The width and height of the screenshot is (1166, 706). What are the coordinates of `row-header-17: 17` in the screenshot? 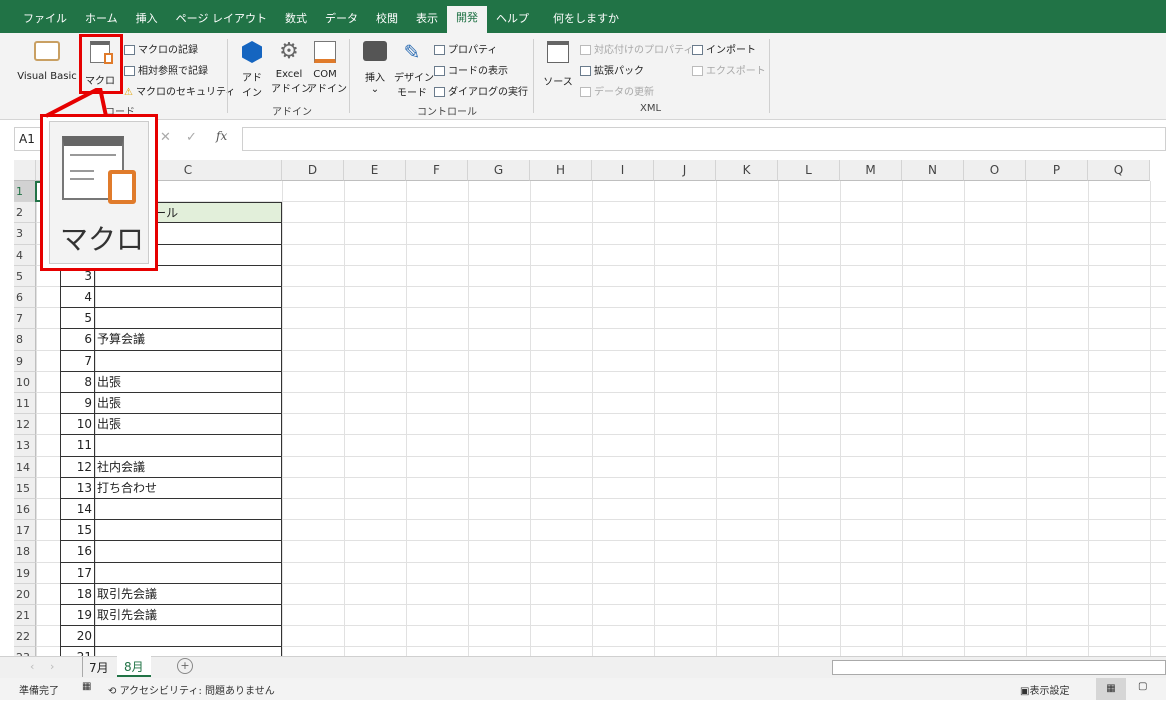 It's located at (25, 531).